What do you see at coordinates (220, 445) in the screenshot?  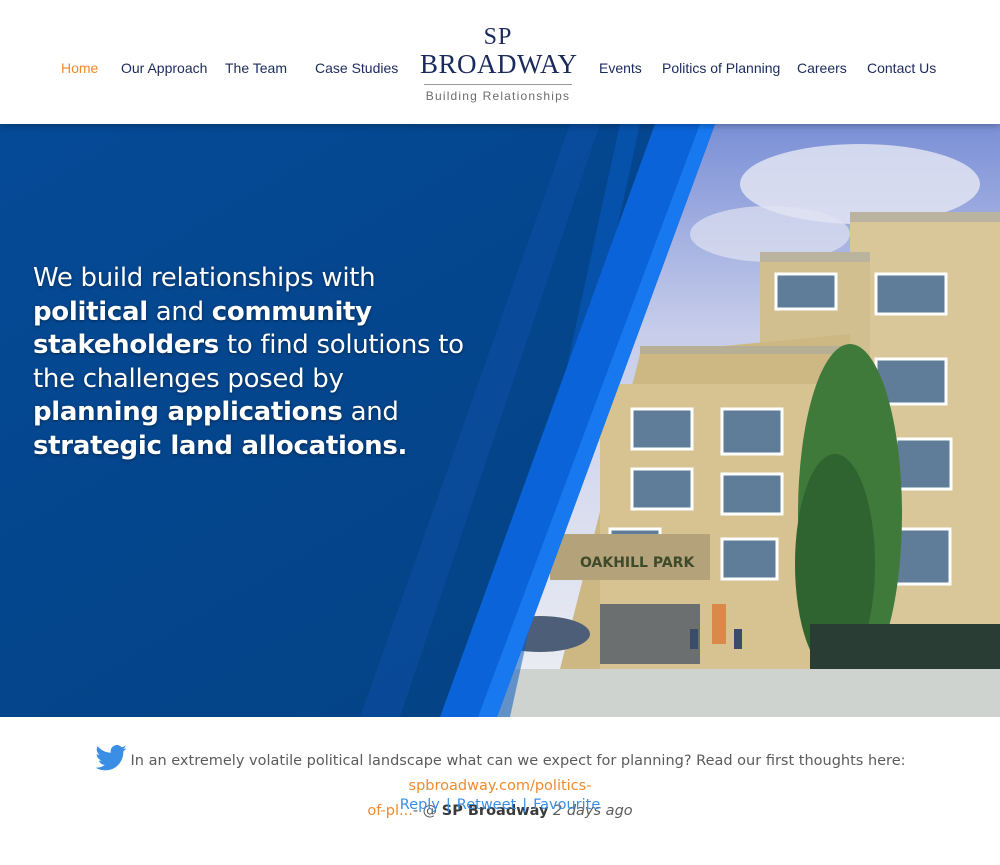 I see `hero-bold-strategic-land: strategic land allocations.` at bounding box center [220, 445].